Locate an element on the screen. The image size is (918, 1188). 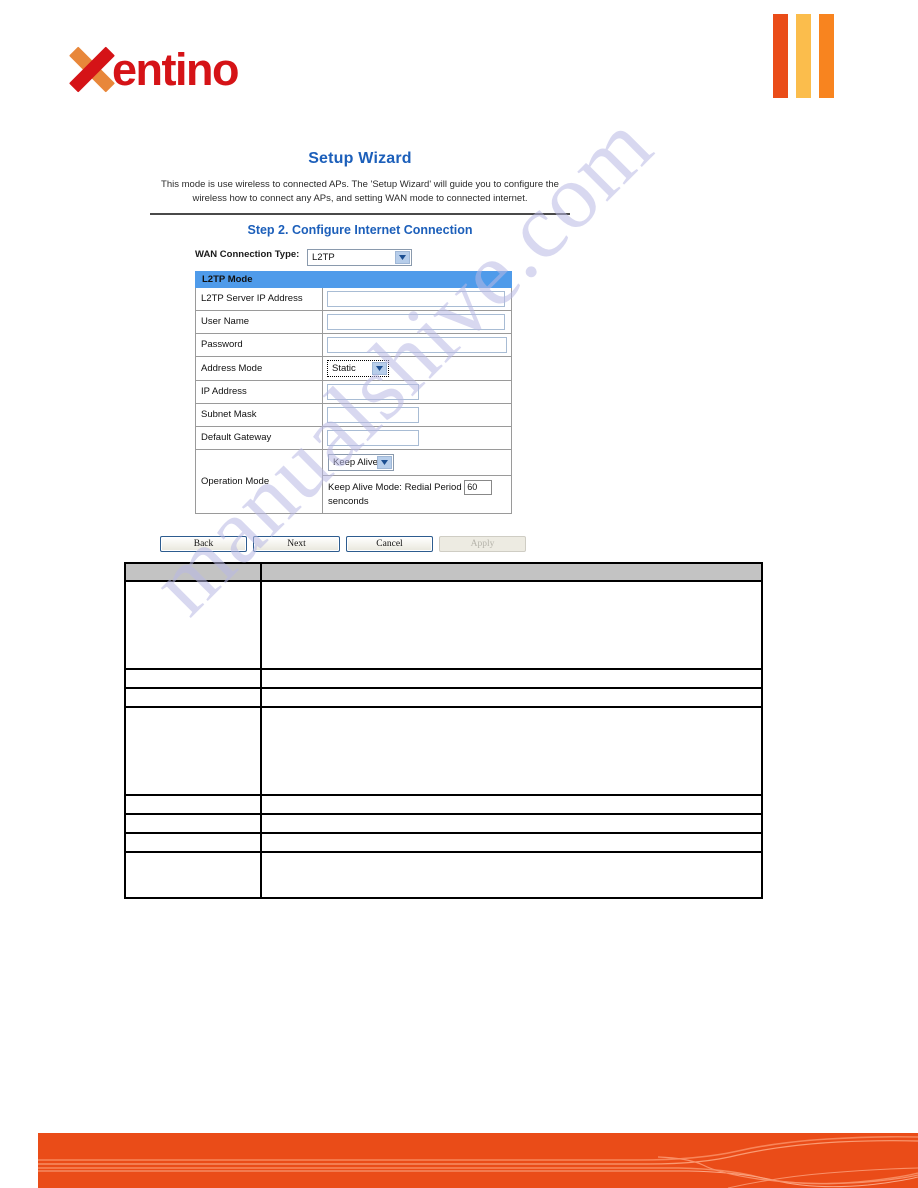
footer-wave-graphic is located at coordinates (478, 1160).